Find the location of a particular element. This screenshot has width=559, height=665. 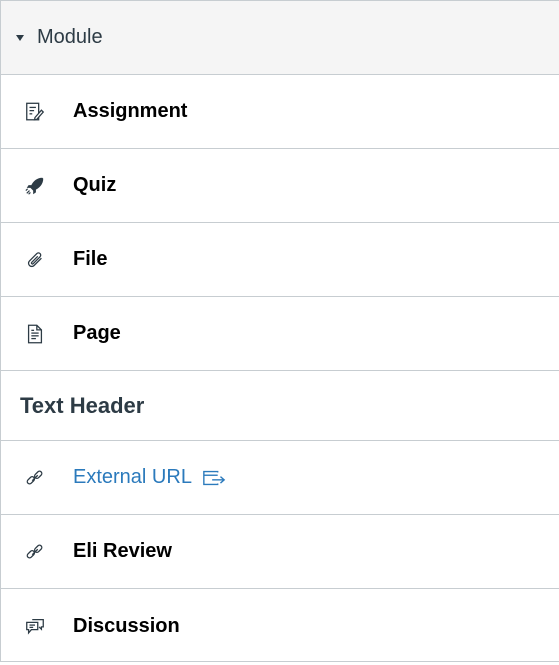

module-header: Module is located at coordinates (280, 38).